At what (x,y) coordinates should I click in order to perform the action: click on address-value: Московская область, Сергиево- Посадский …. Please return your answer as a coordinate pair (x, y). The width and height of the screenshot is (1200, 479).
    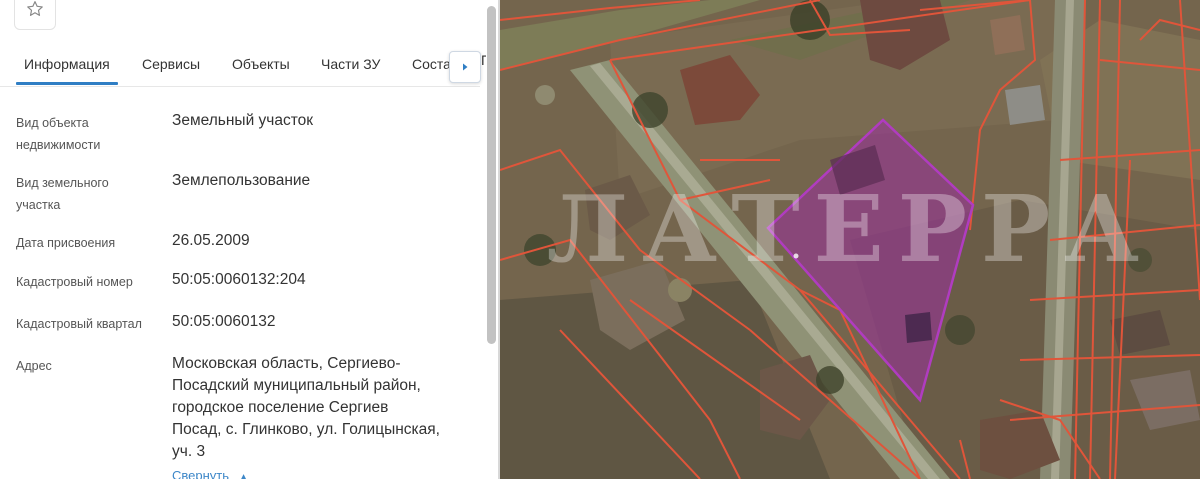
    Looking at the image, I should click on (306, 407).